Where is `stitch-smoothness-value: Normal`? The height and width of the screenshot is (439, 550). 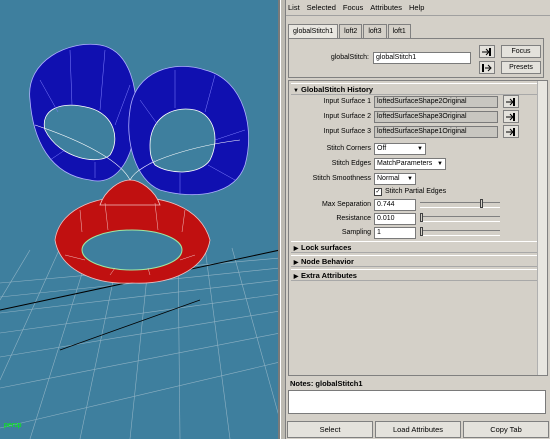 stitch-smoothness-value: Normal is located at coordinates (388, 178).